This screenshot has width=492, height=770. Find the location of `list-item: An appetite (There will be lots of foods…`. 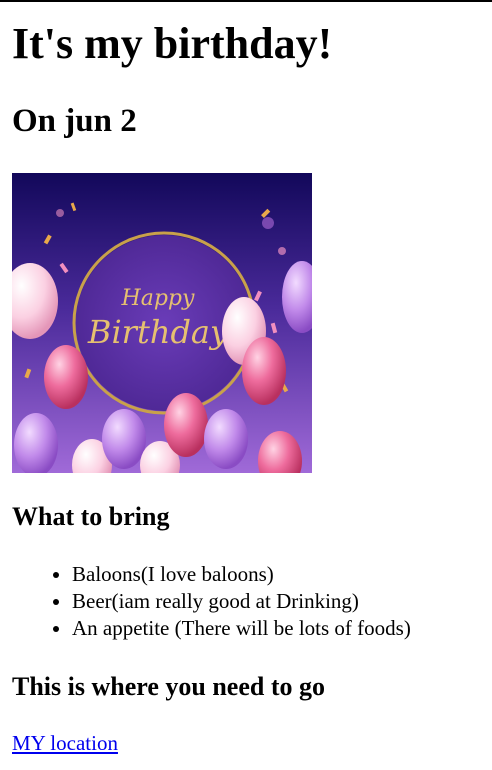

list-item: An appetite (There will be lots of foods… is located at coordinates (241, 628).